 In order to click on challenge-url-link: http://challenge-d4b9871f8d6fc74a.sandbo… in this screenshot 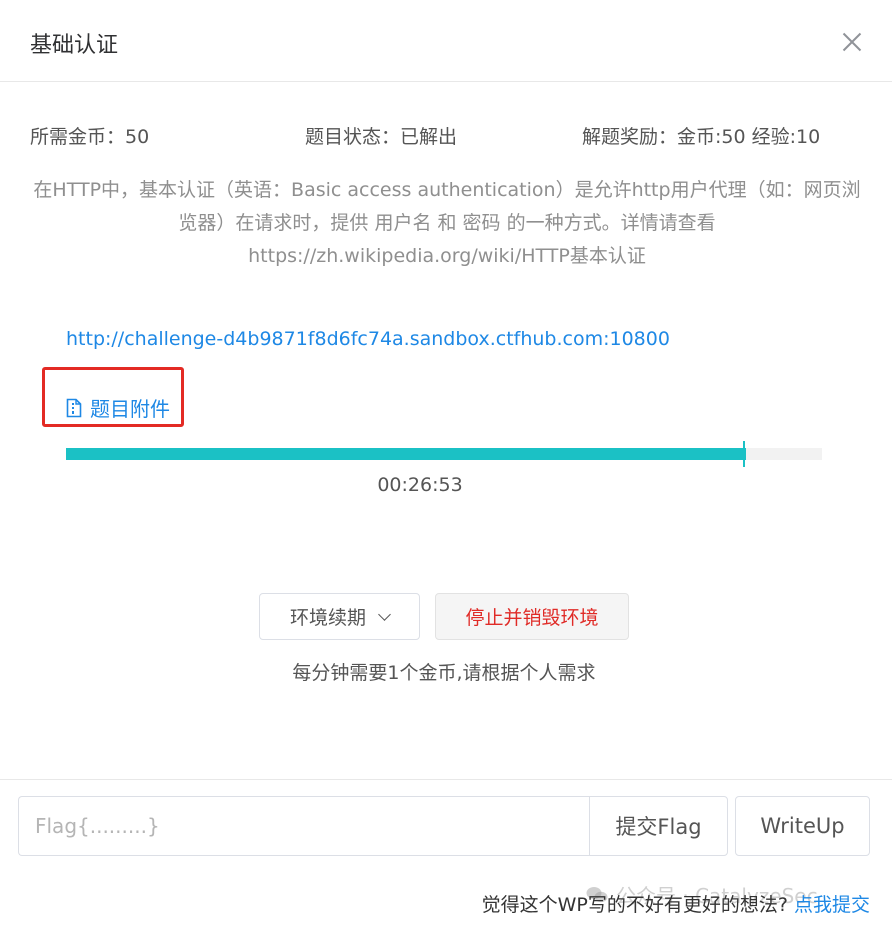, I will do `click(368, 339)`.